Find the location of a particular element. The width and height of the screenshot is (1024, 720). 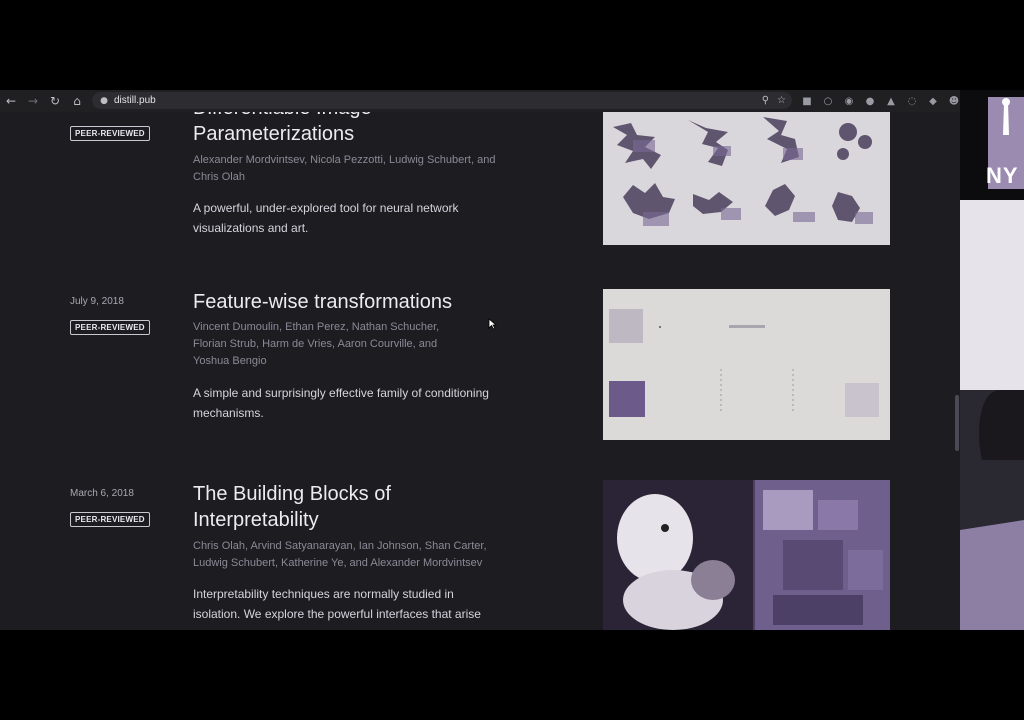

lock-icon: ● is located at coordinates (104, 100).